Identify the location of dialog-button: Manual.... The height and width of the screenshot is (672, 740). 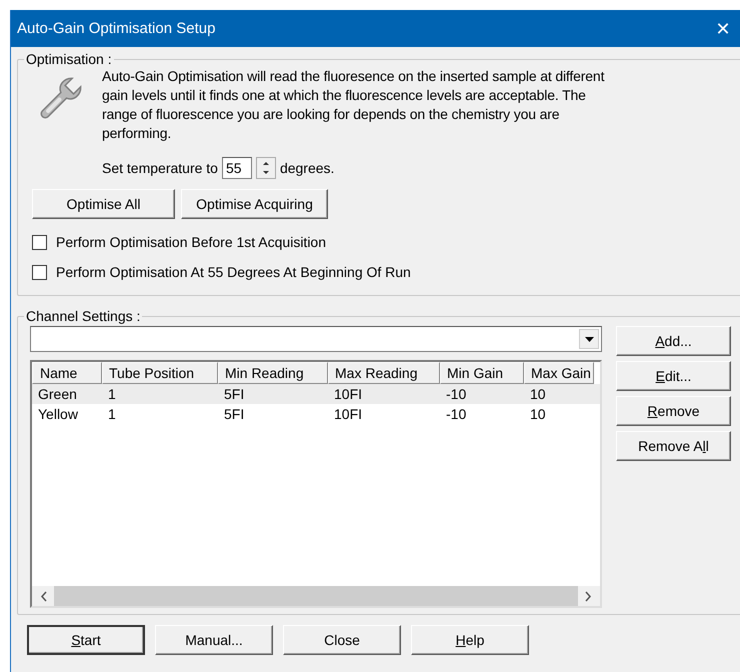
(214, 640).